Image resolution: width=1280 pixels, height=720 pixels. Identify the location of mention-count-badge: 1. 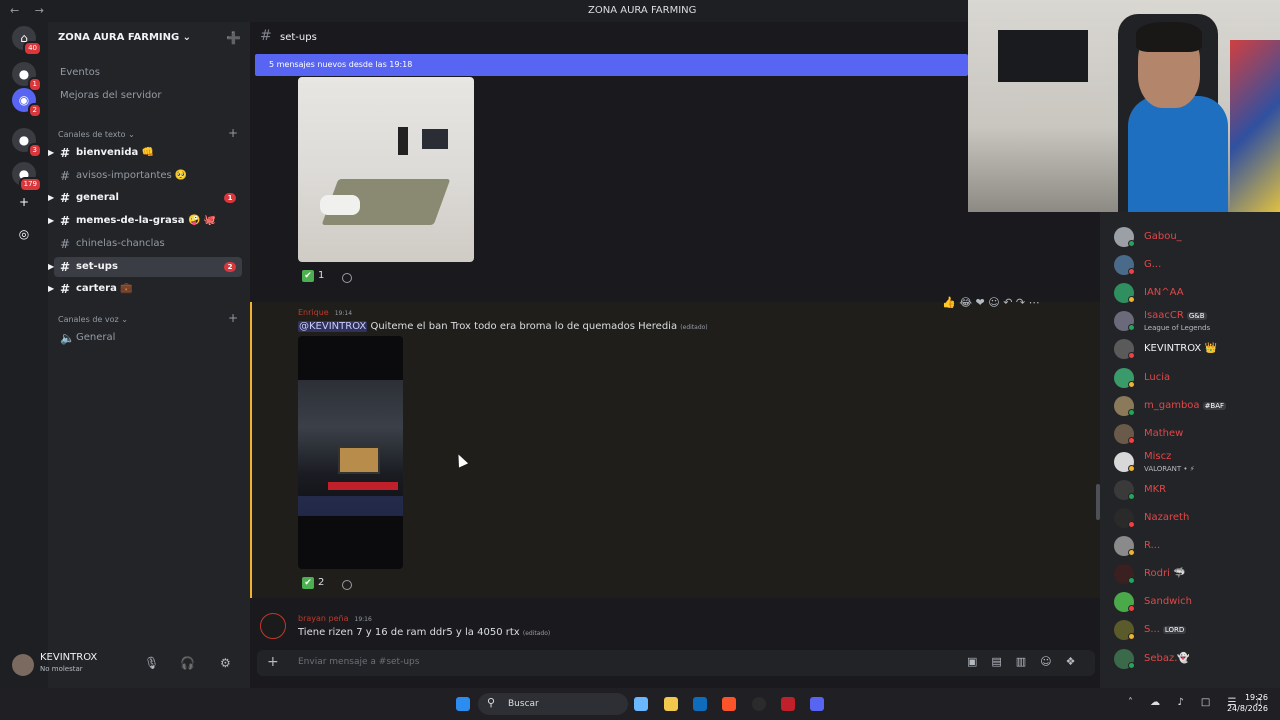
(230, 198).